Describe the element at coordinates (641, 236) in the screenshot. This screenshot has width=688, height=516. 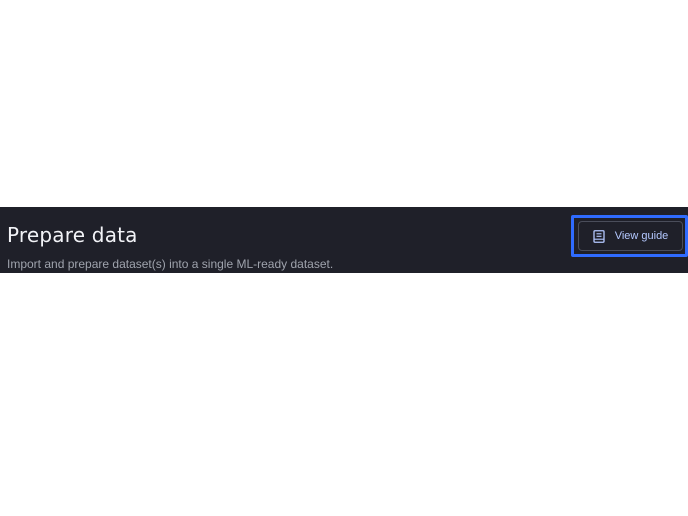
I see `view-guide-label: View guide` at that location.